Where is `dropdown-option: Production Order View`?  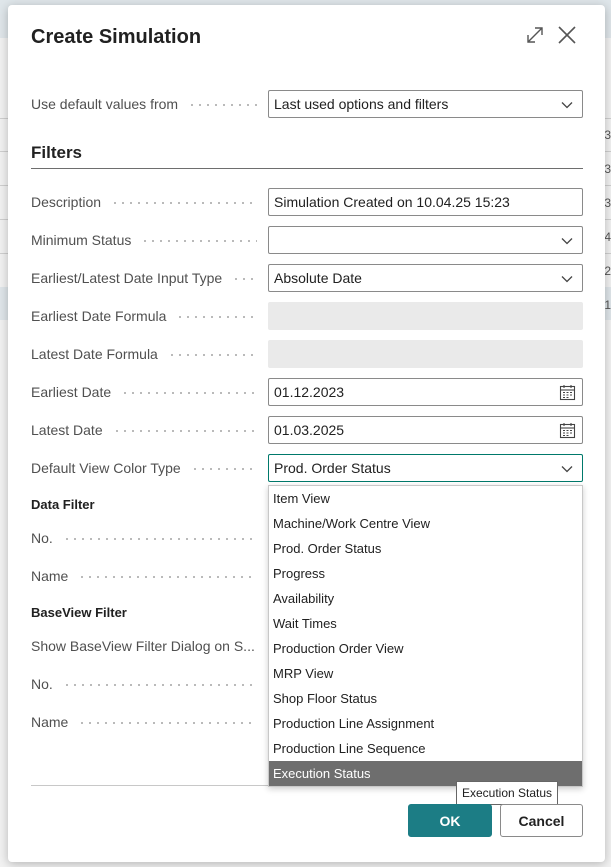 dropdown-option: Production Order View is located at coordinates (425, 648).